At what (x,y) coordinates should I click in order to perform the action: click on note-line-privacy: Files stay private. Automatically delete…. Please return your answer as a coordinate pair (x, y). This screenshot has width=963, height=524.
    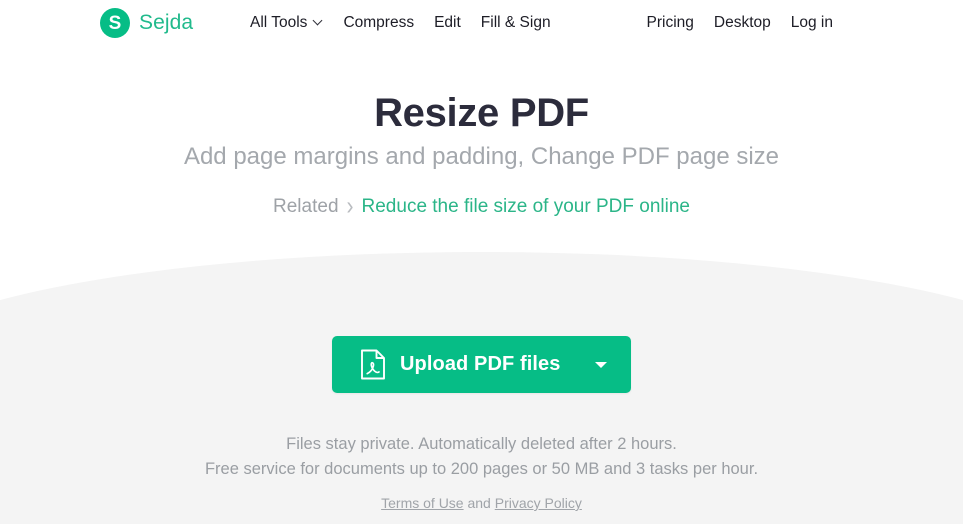
    Looking at the image, I should click on (481, 444).